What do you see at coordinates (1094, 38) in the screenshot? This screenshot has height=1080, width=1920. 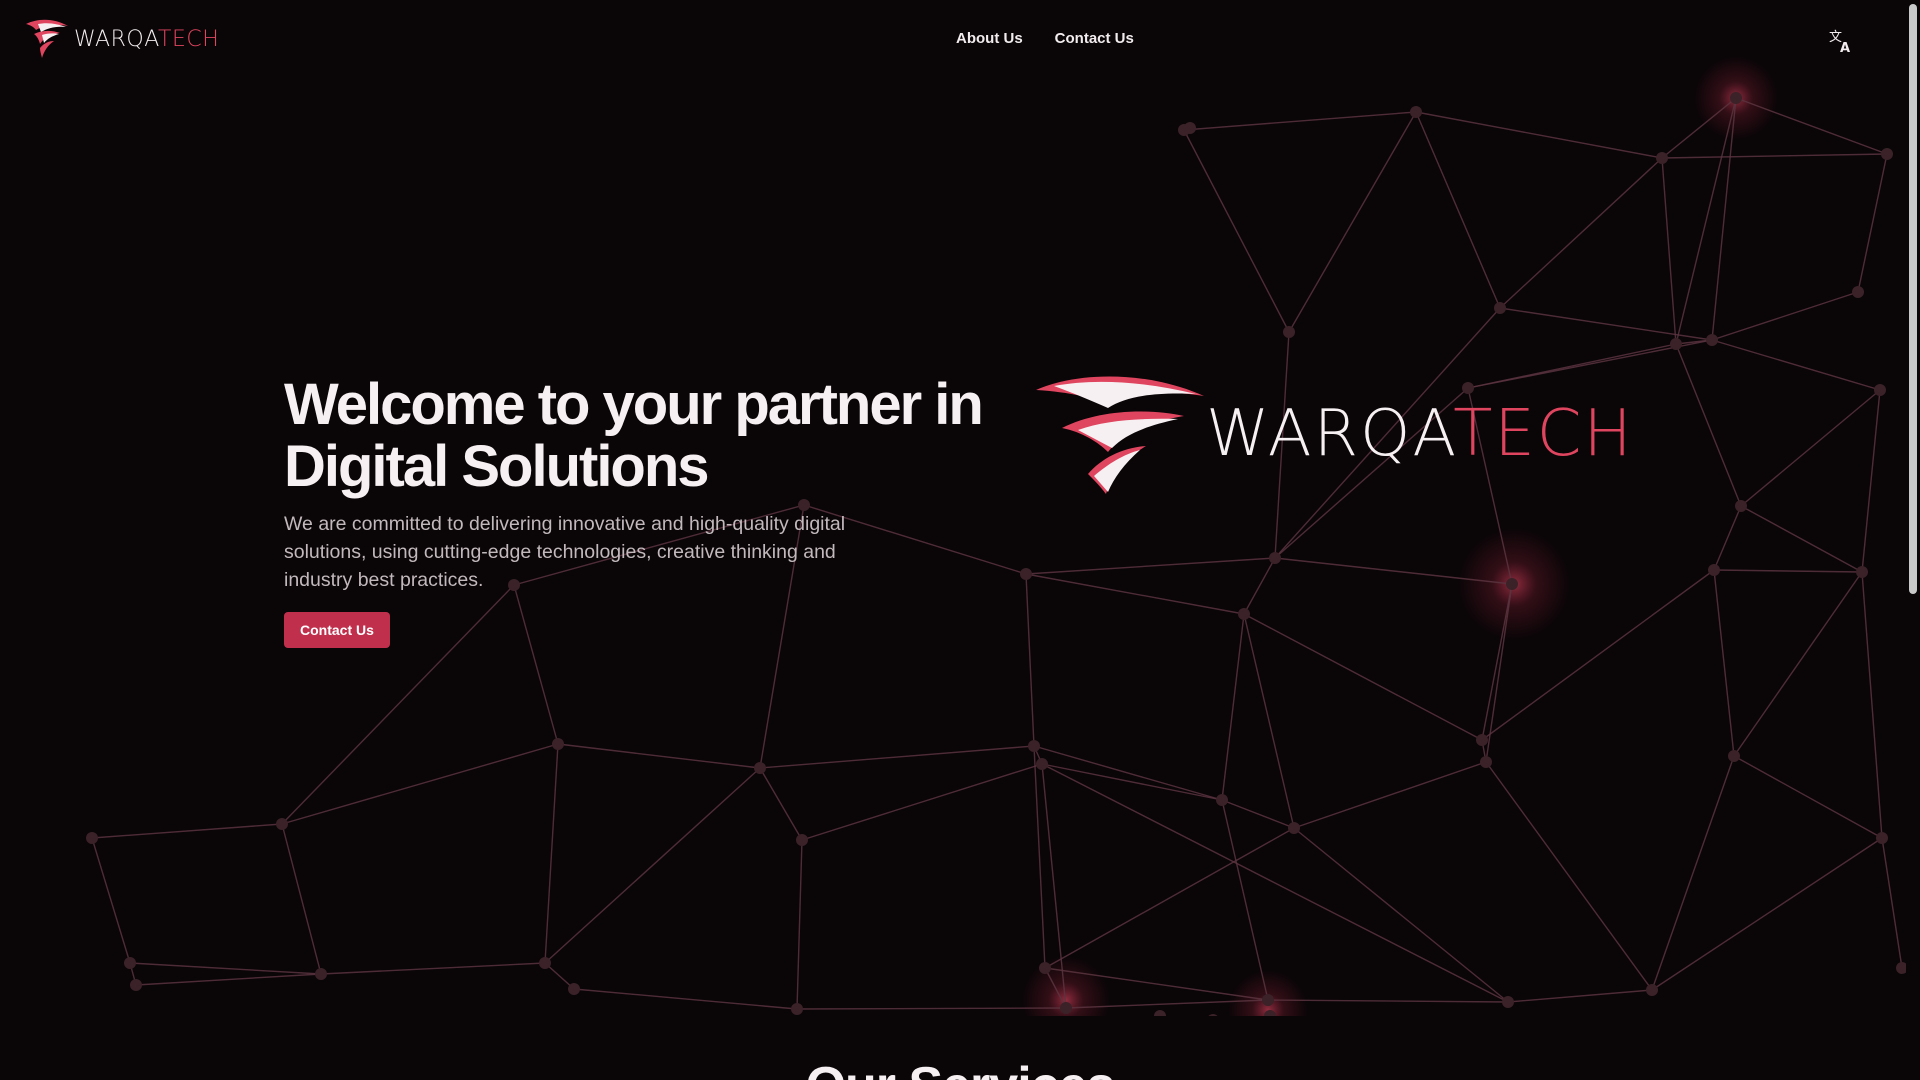 I see `nav-link-contact-us: Contact Us` at bounding box center [1094, 38].